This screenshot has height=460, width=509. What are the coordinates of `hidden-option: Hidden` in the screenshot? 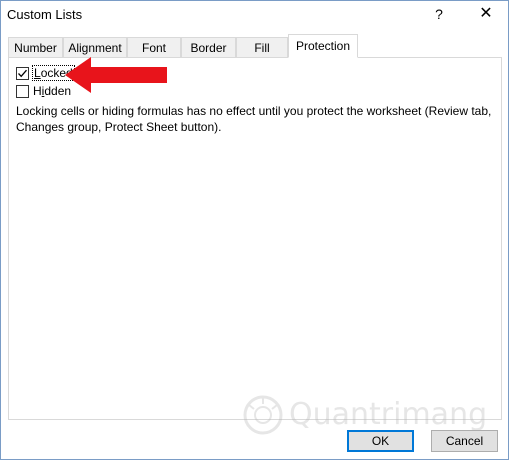 It's located at (43, 91).